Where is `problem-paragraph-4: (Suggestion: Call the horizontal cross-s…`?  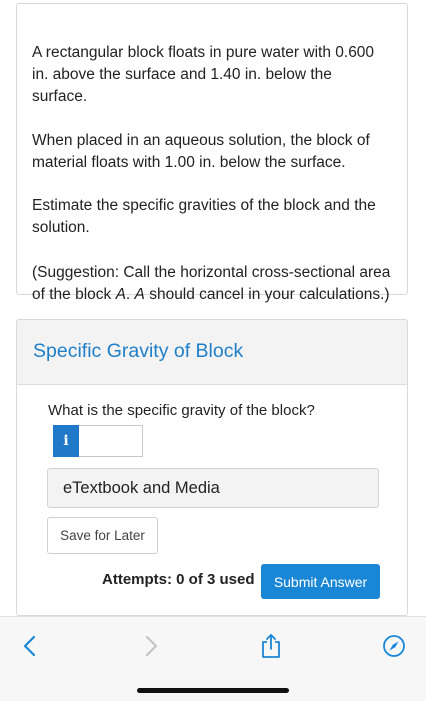 problem-paragraph-4: (Suggestion: Call the horizontal cross-s… is located at coordinates (211, 284).